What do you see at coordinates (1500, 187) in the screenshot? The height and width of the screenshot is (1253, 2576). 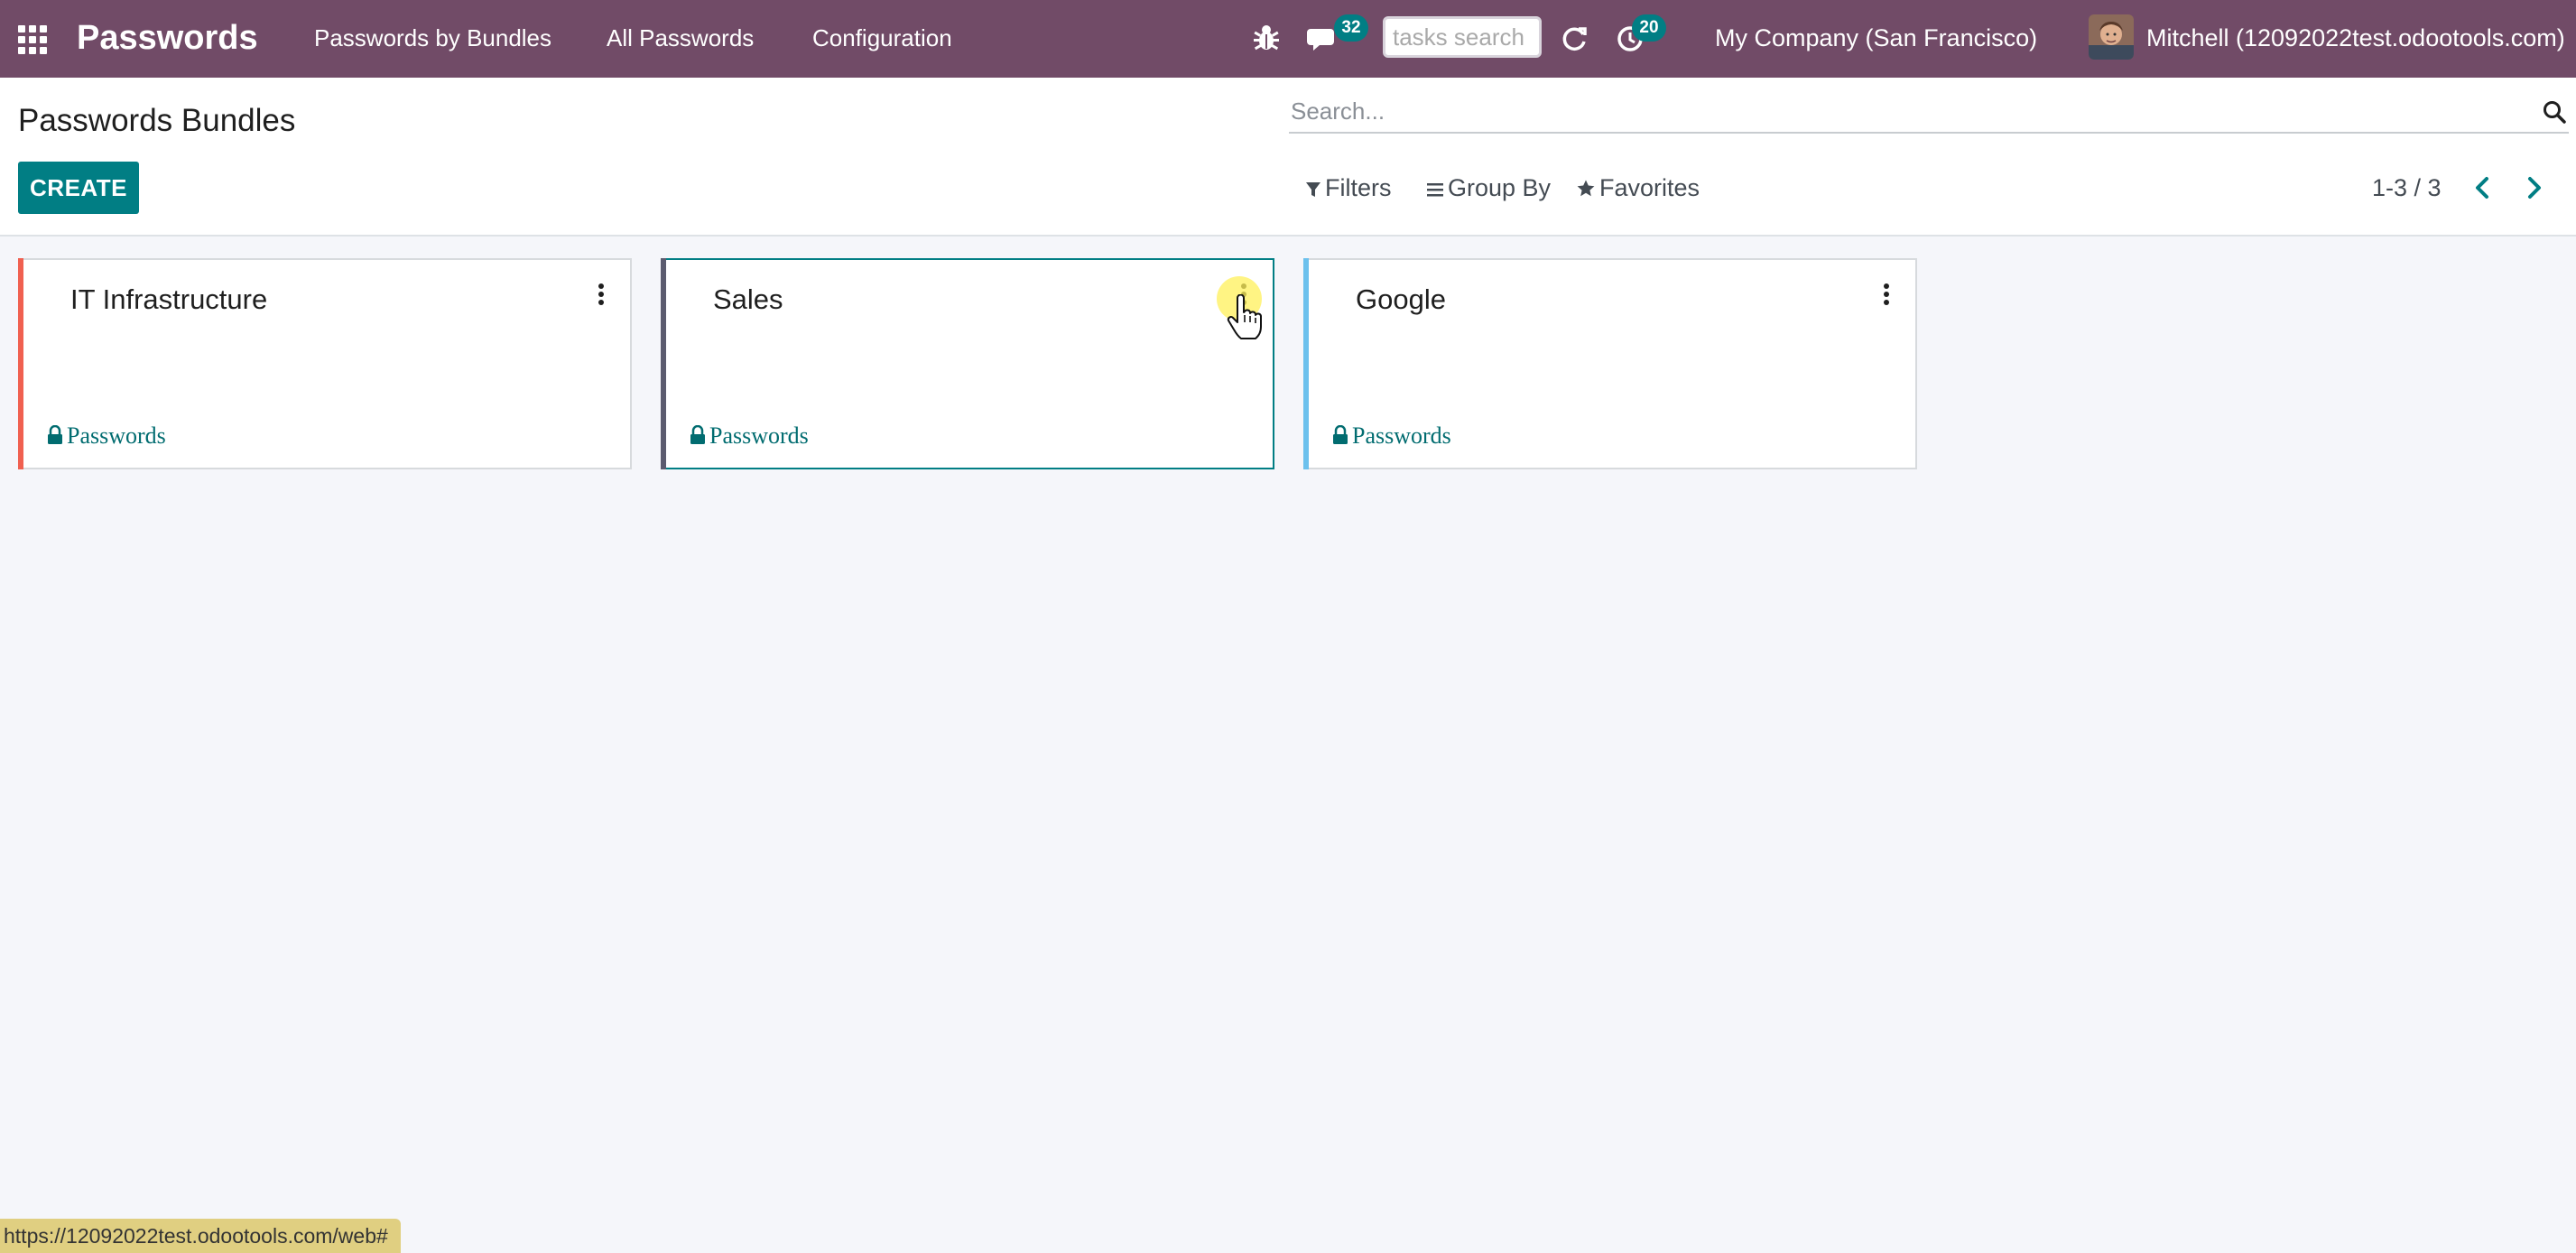 I see `group-by-label: Group By` at bounding box center [1500, 187].